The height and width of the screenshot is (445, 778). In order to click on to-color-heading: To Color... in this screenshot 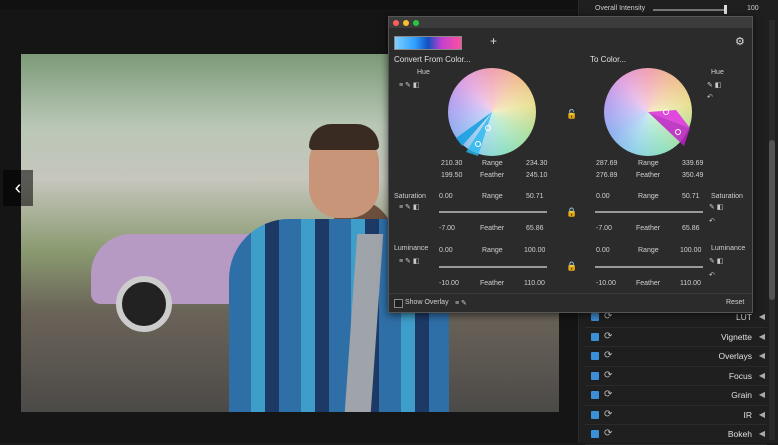, I will do `click(608, 59)`.